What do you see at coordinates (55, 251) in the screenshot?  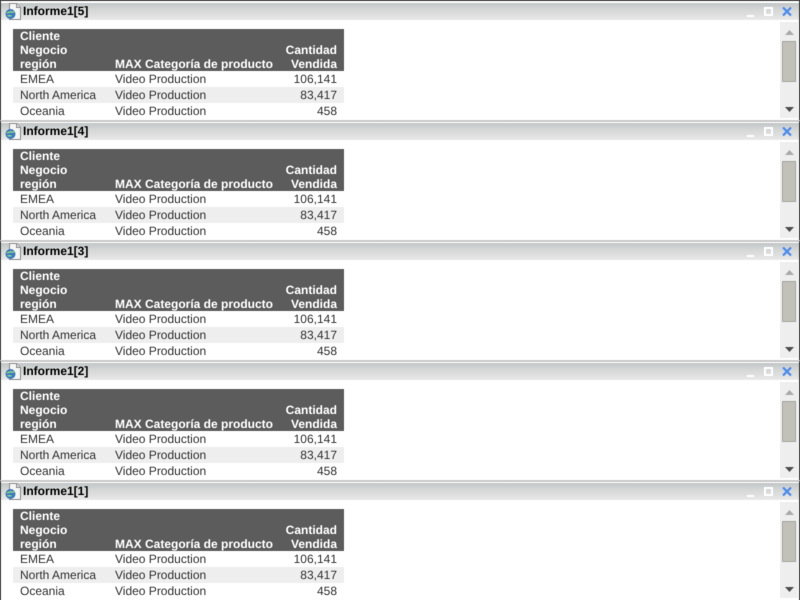 I see `panel-title: Informe1[3]` at bounding box center [55, 251].